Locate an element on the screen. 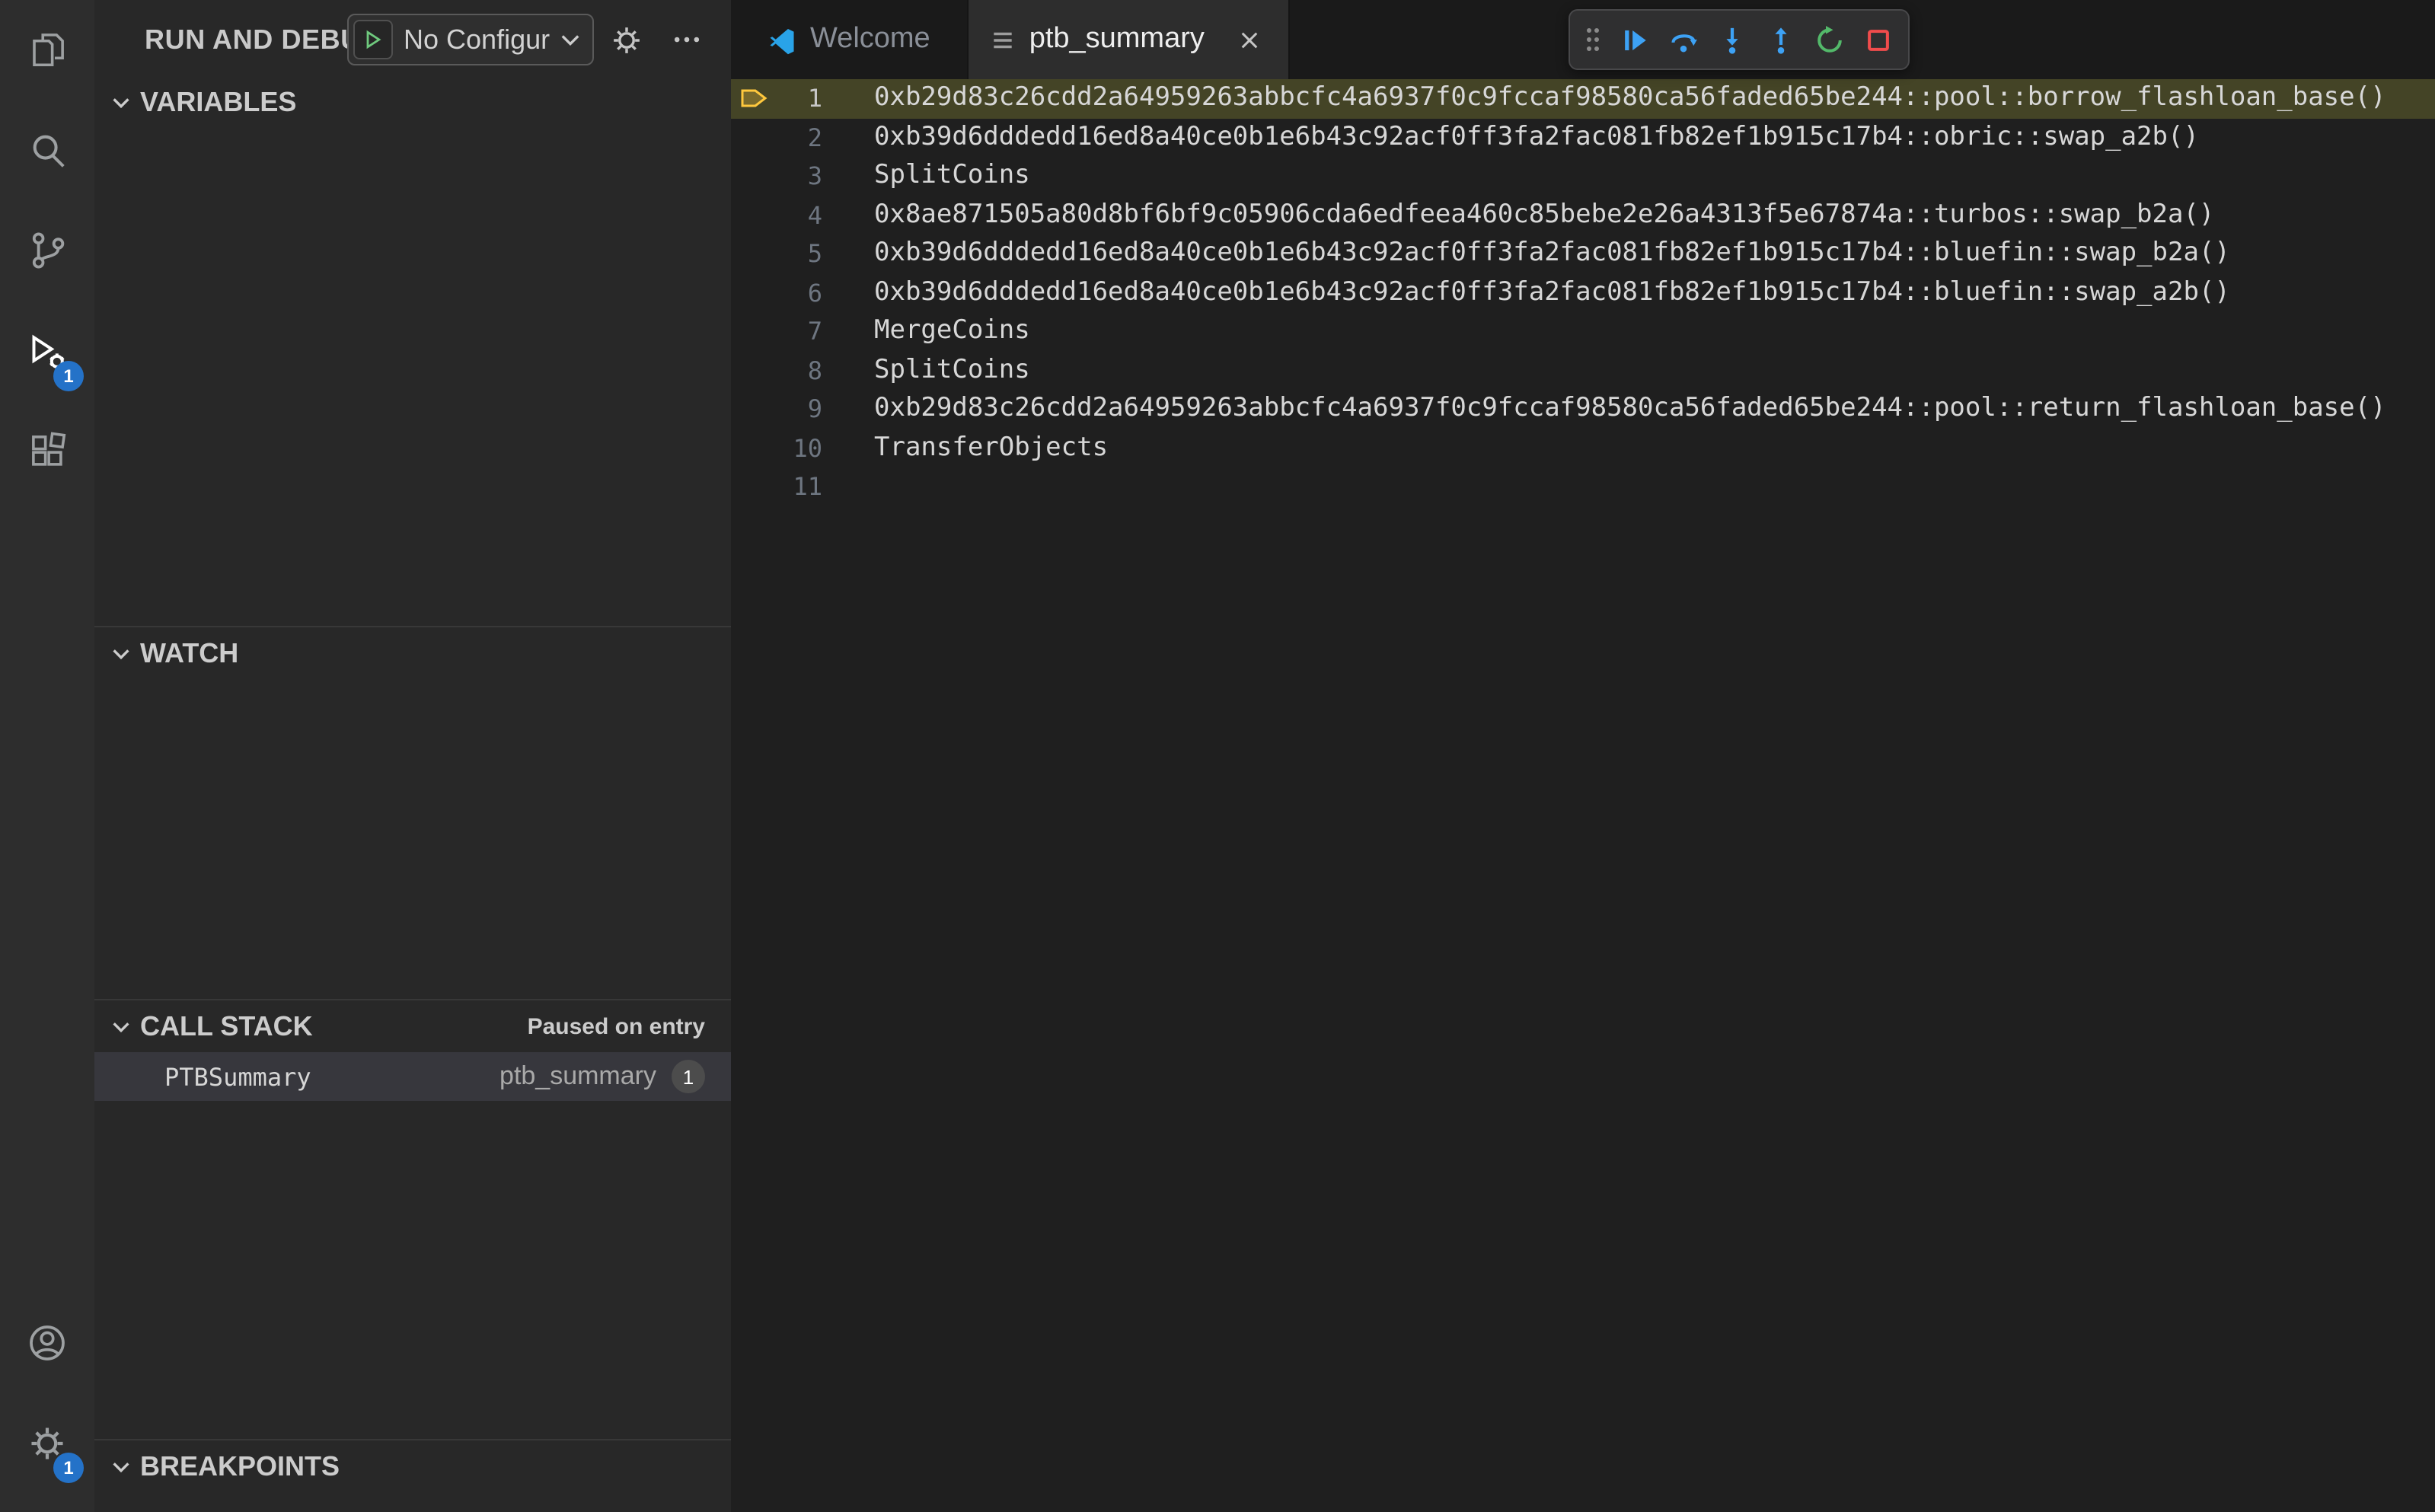 This screenshot has height=1512, width=2435. account-icon is located at coordinates (47, 1346).